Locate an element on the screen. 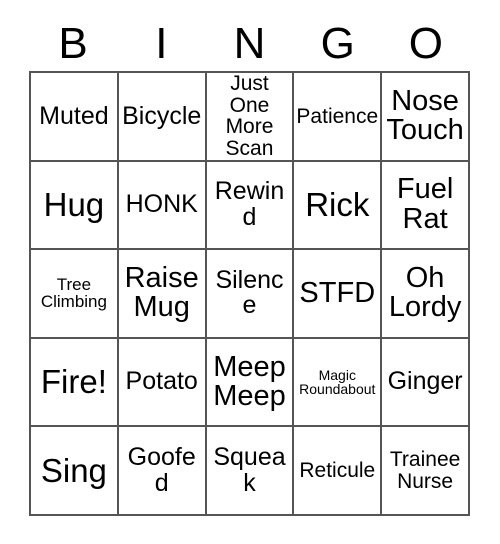  bingo-header-letter-n: N is located at coordinates (249, 43).